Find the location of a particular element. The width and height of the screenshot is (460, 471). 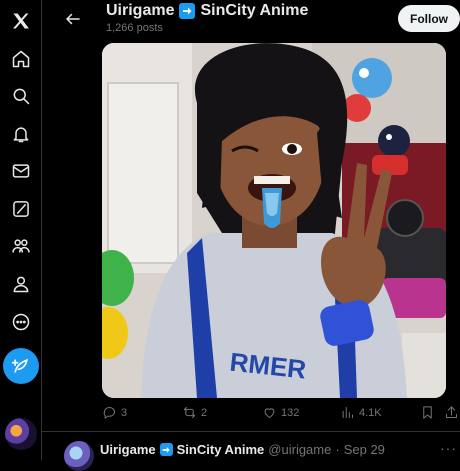

repost-count: 2 is located at coordinates (204, 412).